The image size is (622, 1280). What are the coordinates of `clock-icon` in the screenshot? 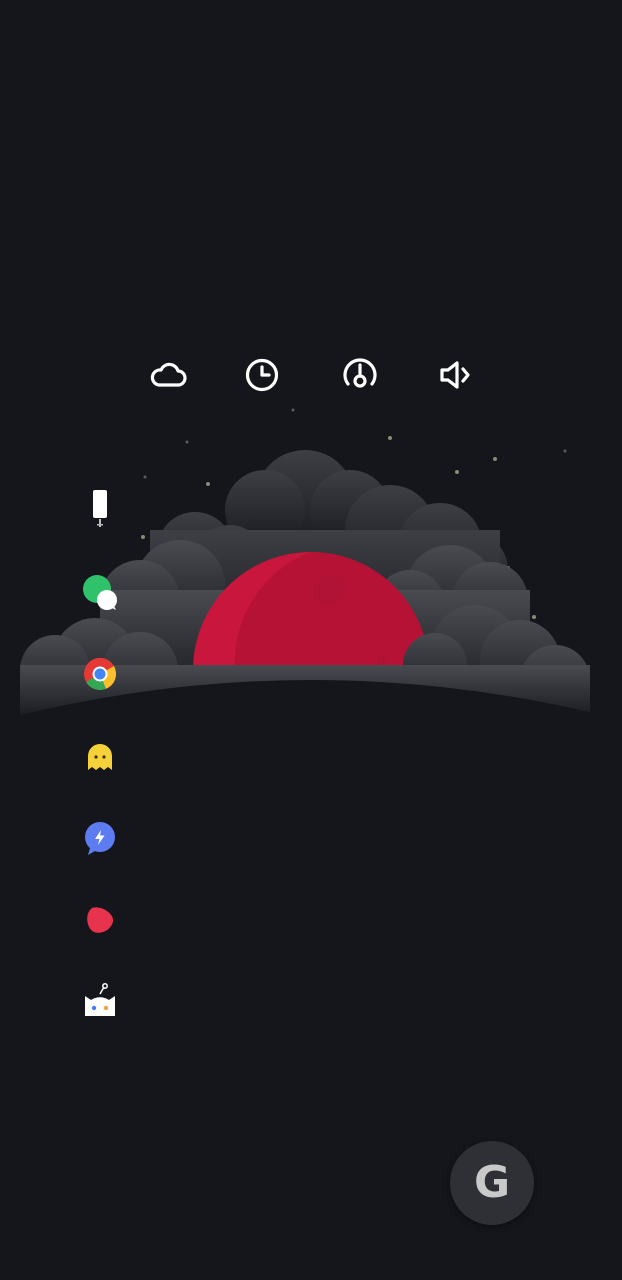 It's located at (262, 375).